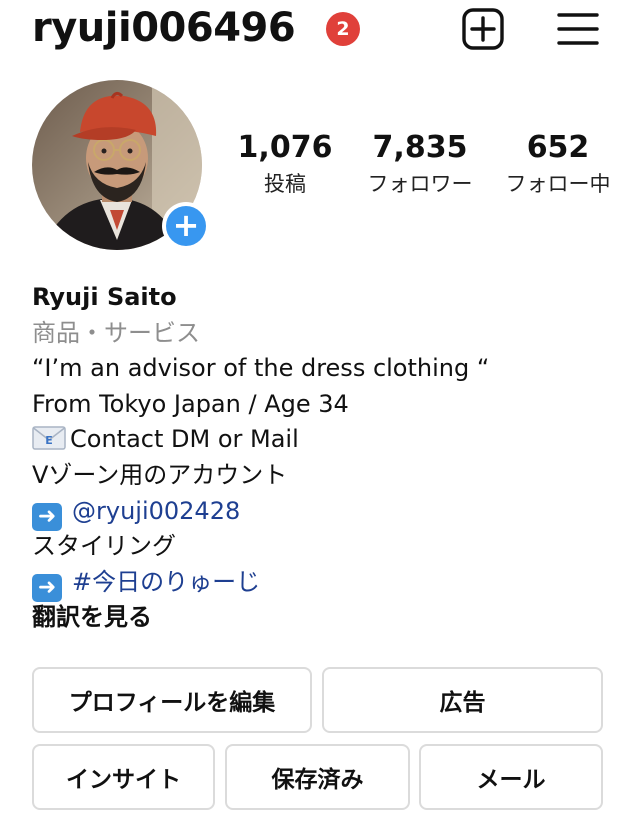 The width and height of the screenshot is (630, 814). I want to click on bio-line-2: From Tokyo Japan / Age 34, so click(190, 403).